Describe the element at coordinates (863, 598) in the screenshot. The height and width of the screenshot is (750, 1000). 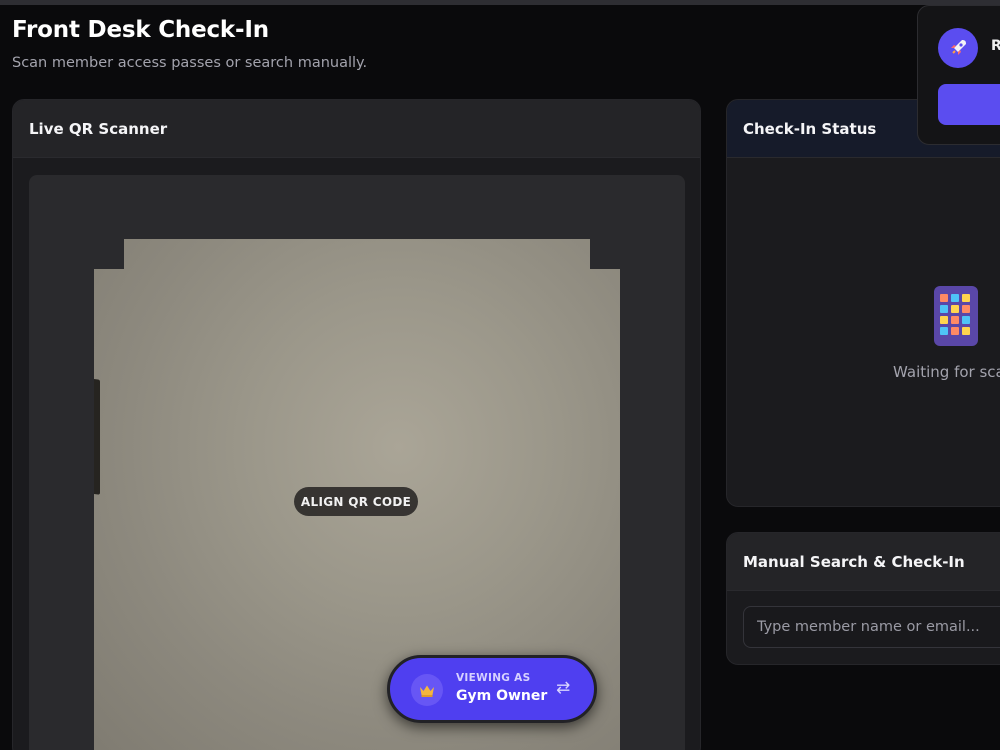
I see `manual-search-panel: Manual Search & Check-In` at that location.